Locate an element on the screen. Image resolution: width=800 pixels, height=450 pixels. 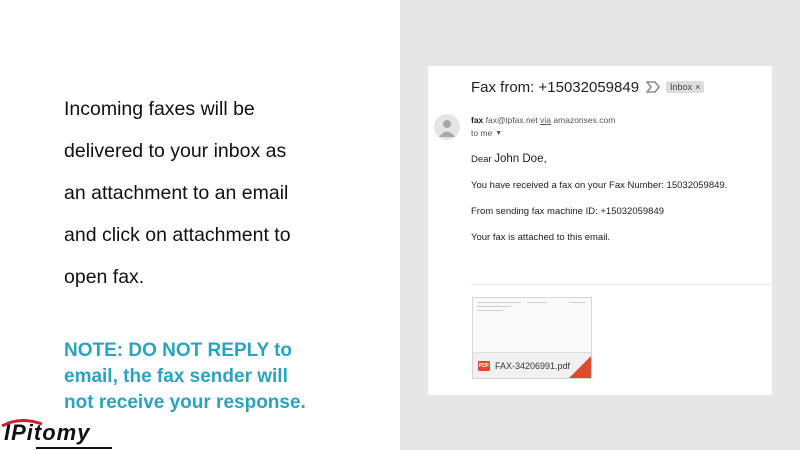
email-greeting: Dear John Doe, is located at coordinates (509, 159).